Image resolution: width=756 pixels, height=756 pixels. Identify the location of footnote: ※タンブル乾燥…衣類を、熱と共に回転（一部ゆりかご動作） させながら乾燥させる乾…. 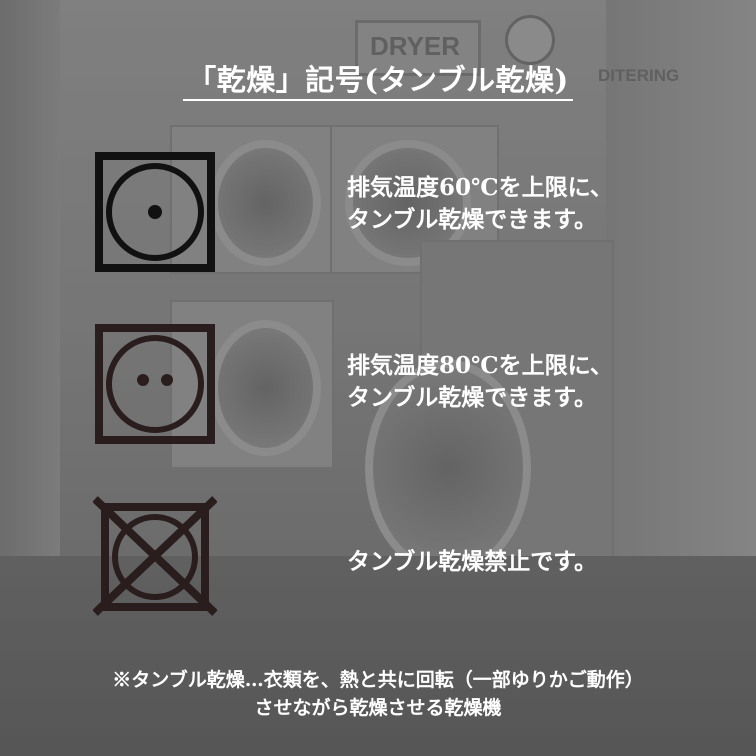
(378, 694).